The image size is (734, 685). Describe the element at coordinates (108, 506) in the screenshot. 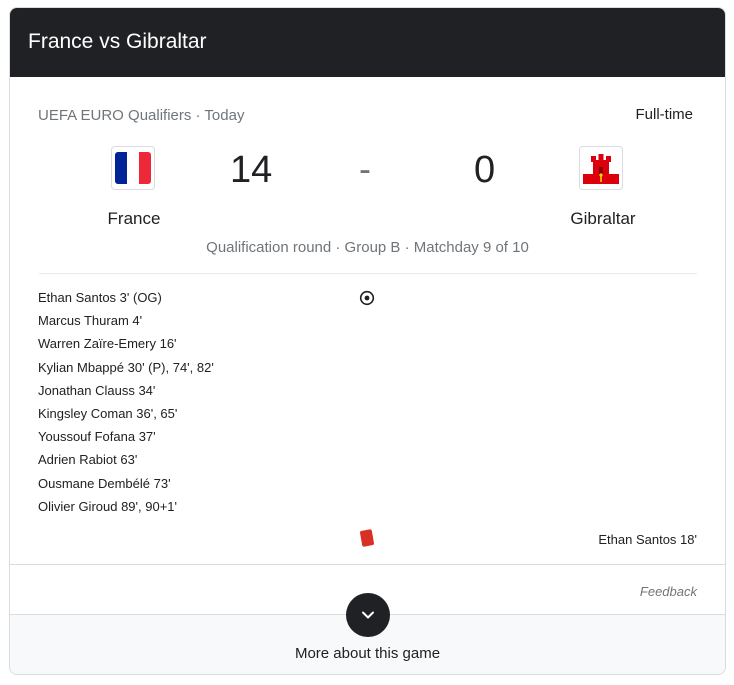

I see `scorer-item: Olivier Giroud 89', 90+1'` at that location.